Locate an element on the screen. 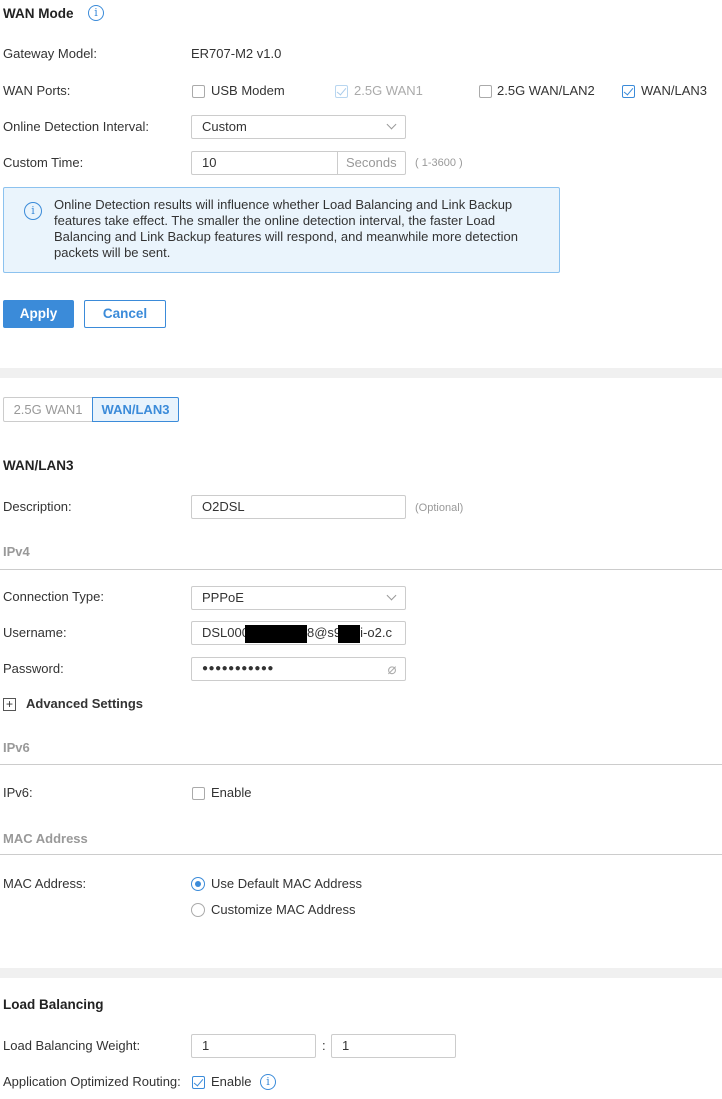 The image size is (722, 1099). mac-section-title: MAC Address is located at coordinates (45, 838).